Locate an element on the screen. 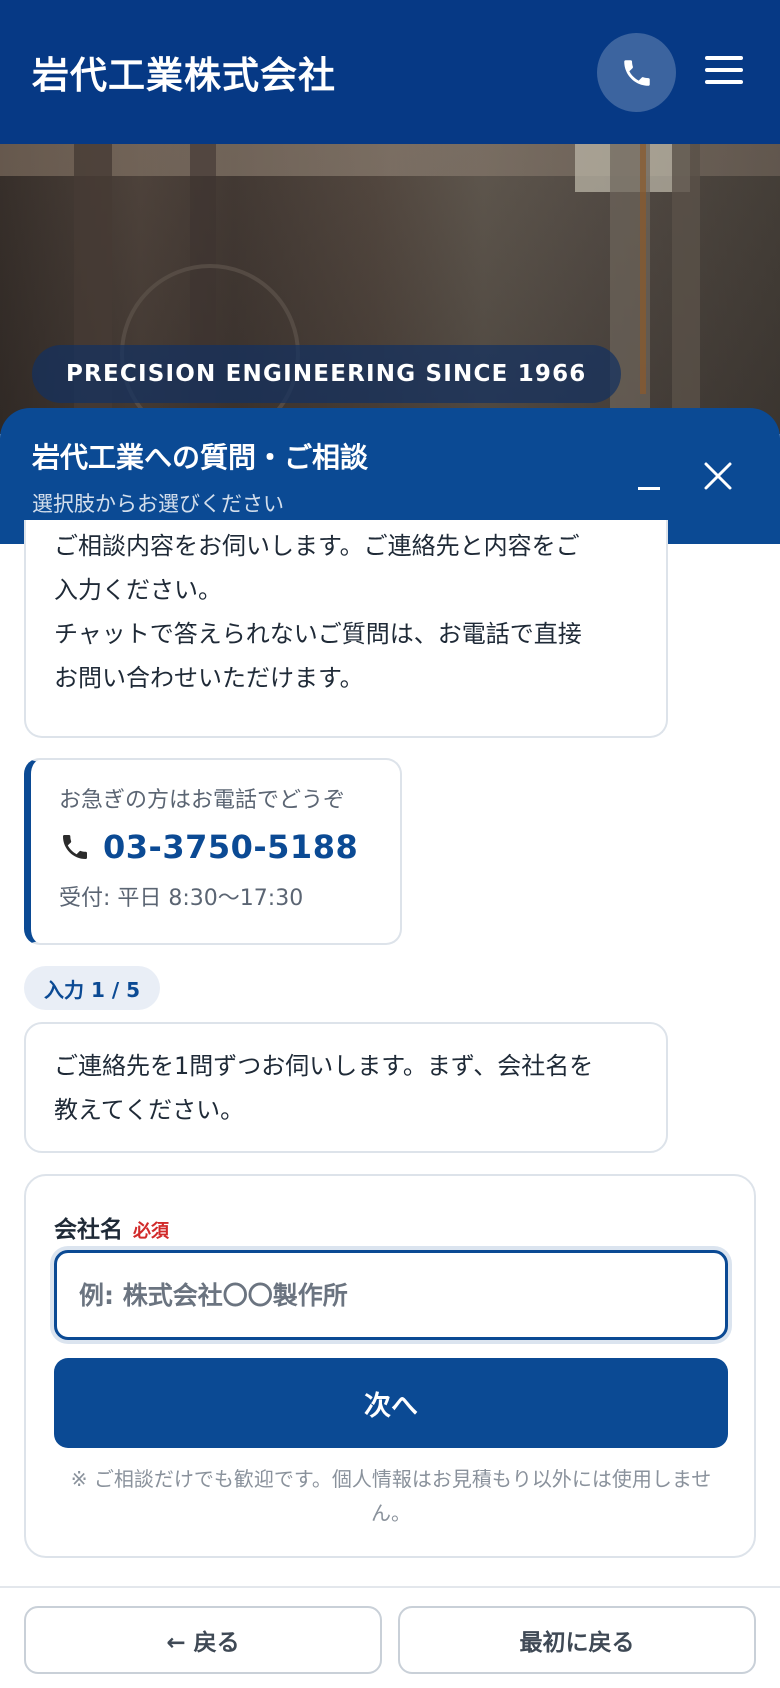 The height and width of the screenshot is (1688, 780). restart-button: 最初に戻る is located at coordinates (577, 1640).